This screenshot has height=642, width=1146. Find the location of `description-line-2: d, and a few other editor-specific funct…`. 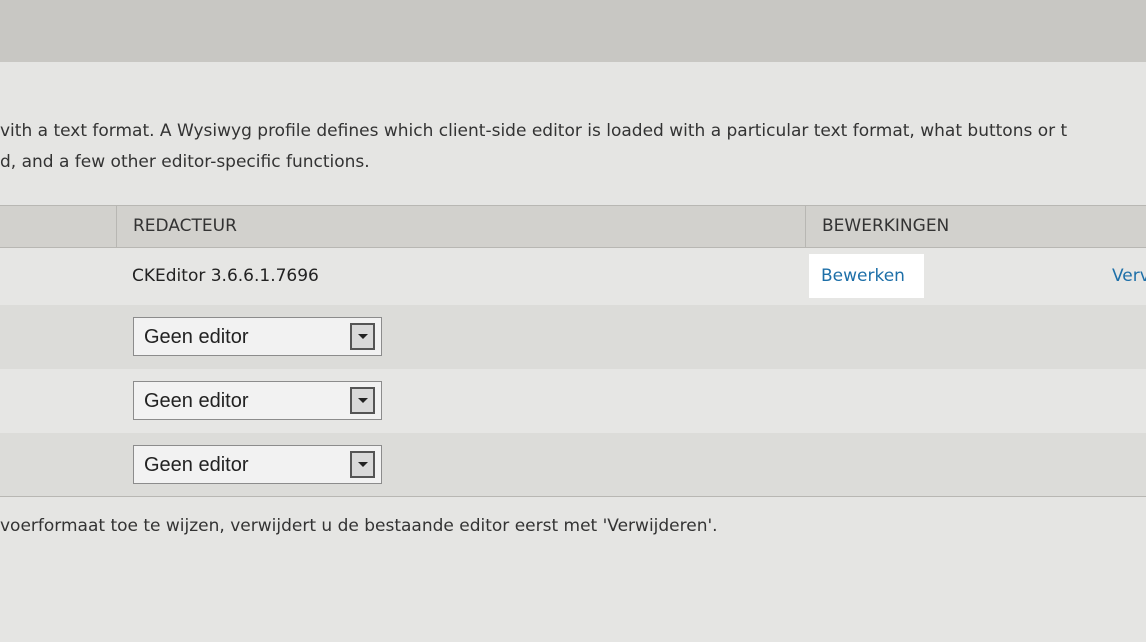

description-line-2: d, and a few other editor-specific funct… is located at coordinates (185, 162).